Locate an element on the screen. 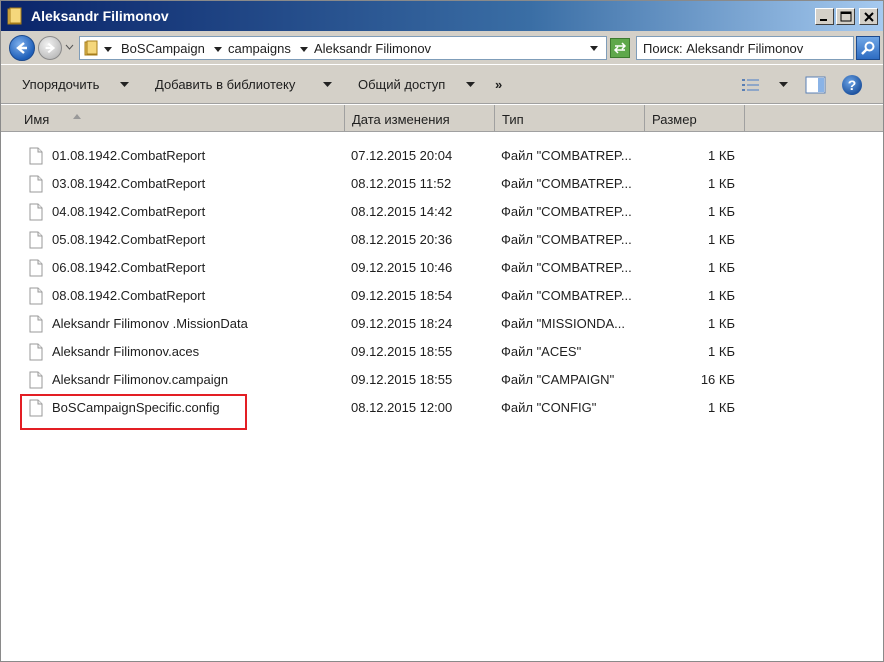 The width and height of the screenshot is (884, 662). file-name: 08.08.1942.CombatReport is located at coordinates (129, 295).